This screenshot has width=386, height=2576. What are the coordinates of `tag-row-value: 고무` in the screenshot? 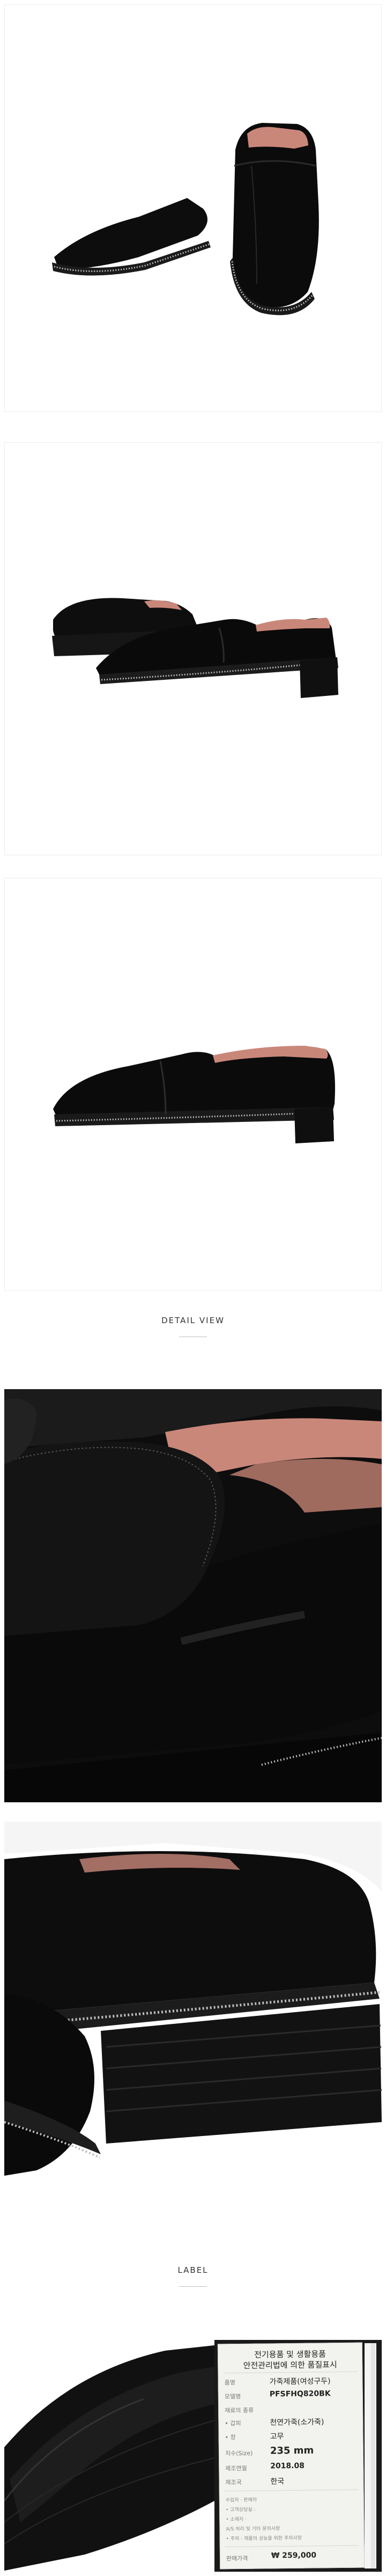 It's located at (277, 2436).